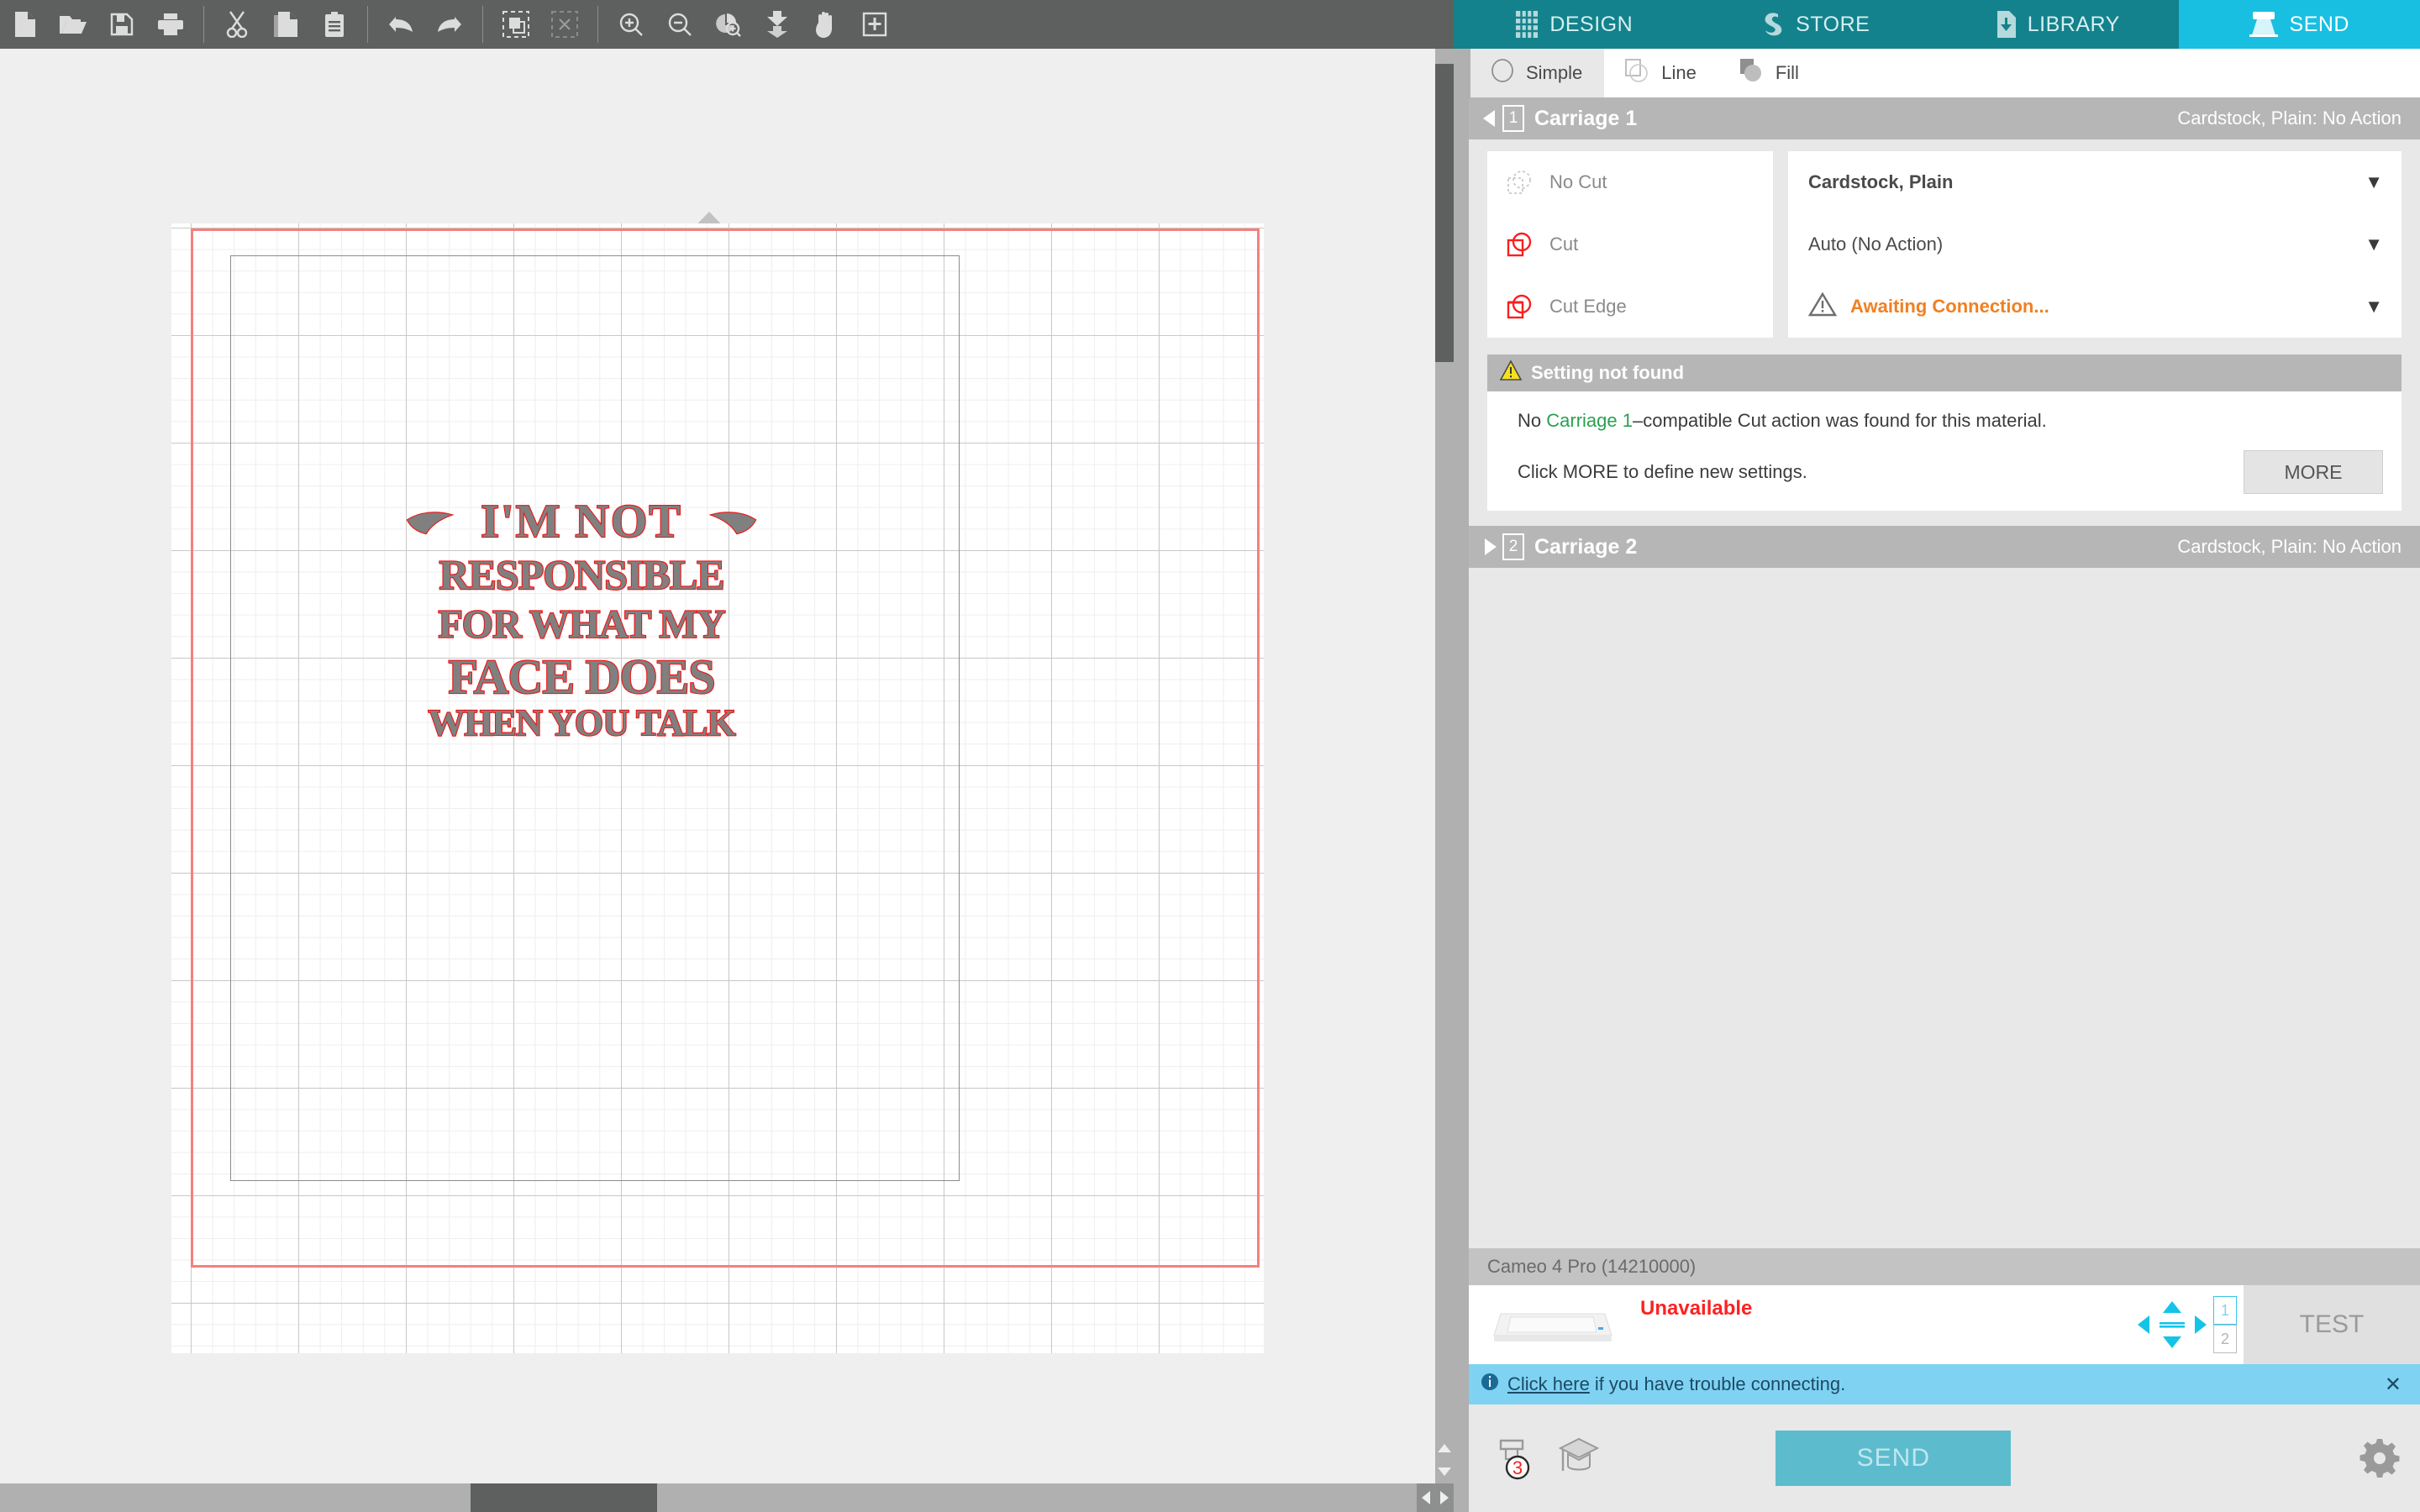  I want to click on deselect-all-icon, so click(564, 24).